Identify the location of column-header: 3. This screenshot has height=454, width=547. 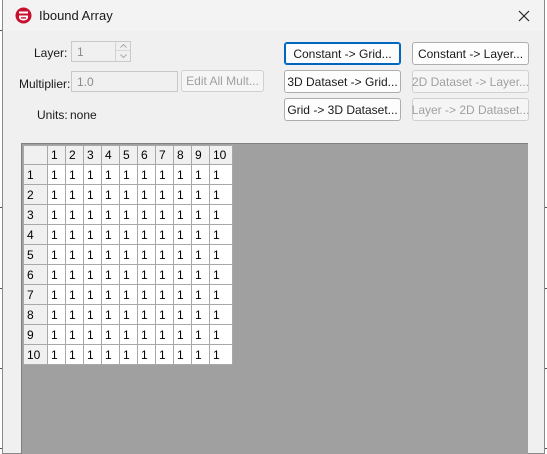
(92, 155).